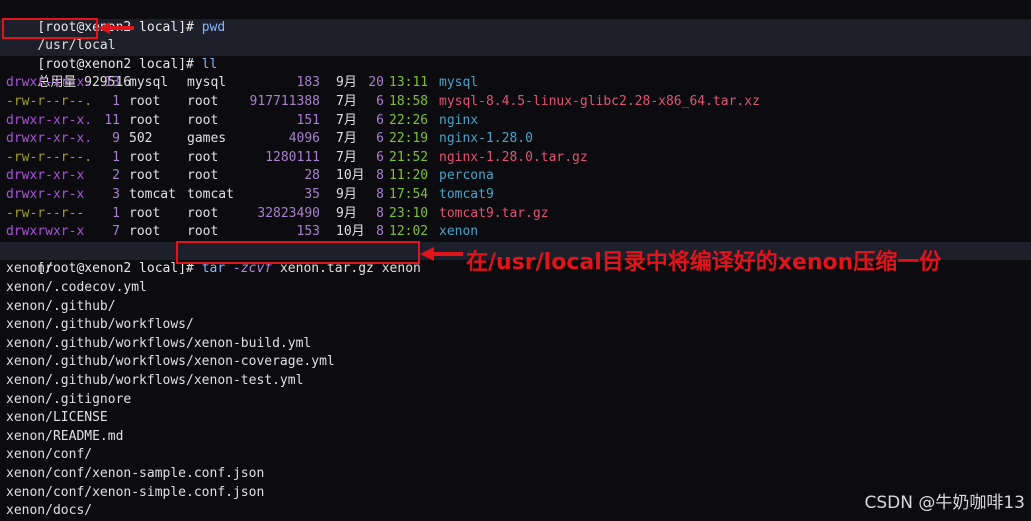 Image resolution: width=1031 pixels, height=521 pixels. What do you see at coordinates (312, 176) in the screenshot?
I see `listing-size: 28` at bounding box center [312, 176].